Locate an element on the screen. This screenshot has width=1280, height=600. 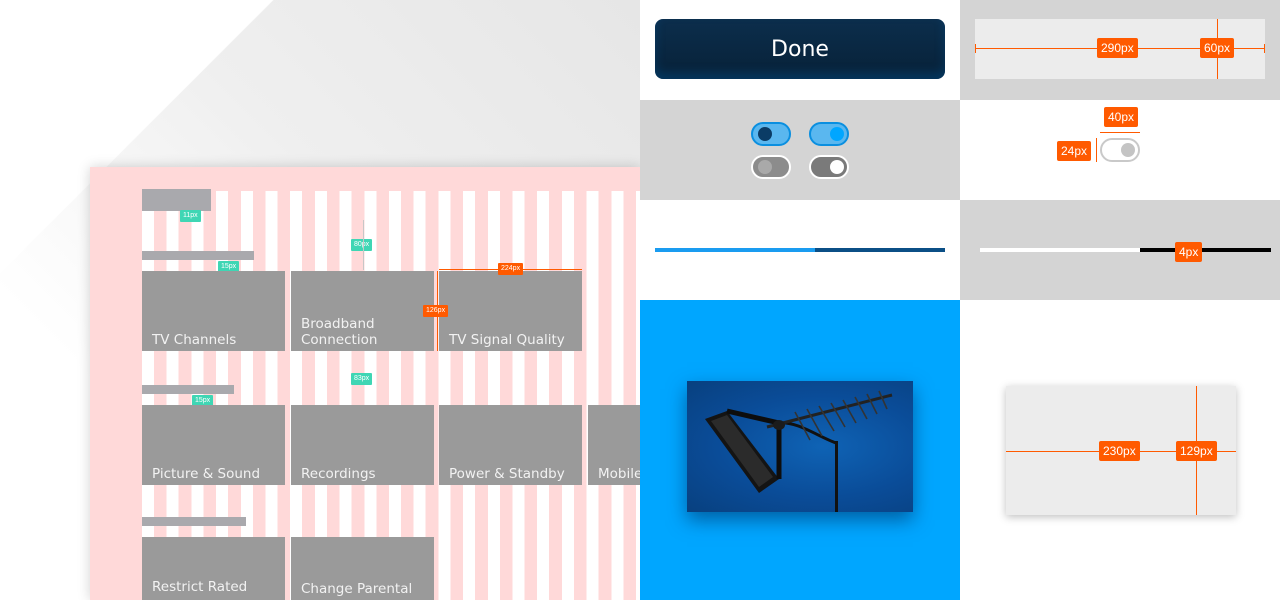
tile-label: Mobile is located at coordinates (619, 474).